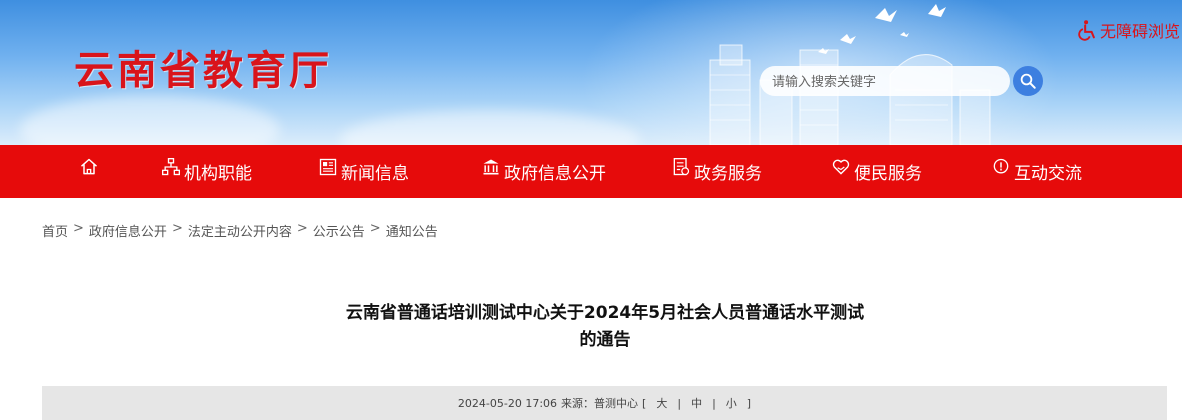 This screenshot has height=420, width=1182. I want to click on chat-icon, so click(1001, 165).